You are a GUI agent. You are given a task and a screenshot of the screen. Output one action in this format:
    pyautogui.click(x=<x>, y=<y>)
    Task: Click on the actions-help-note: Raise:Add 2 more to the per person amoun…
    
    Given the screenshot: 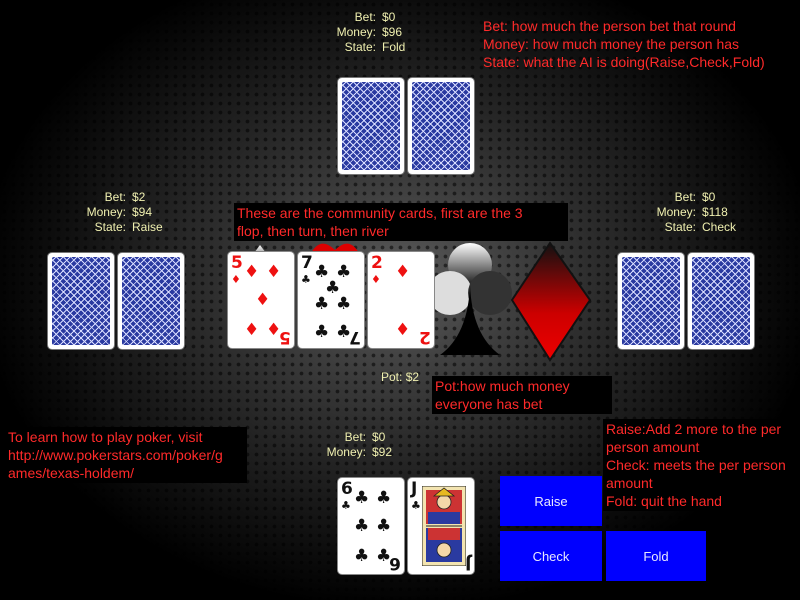 What is the action you would take?
    pyautogui.click(x=701, y=465)
    